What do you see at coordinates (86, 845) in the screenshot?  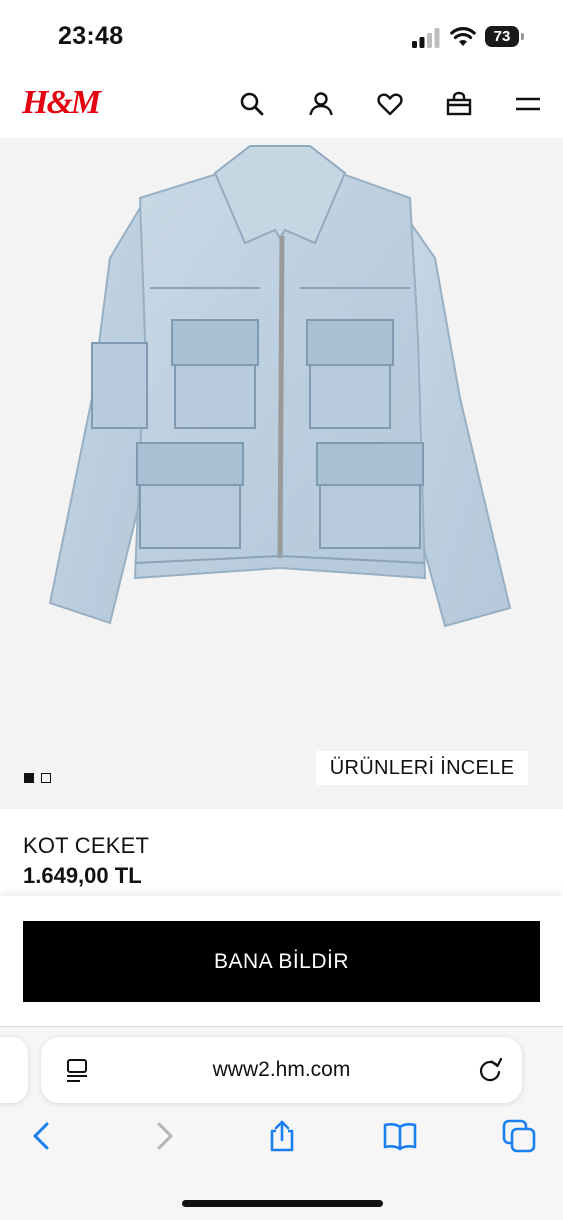 I see `product-name: KOT CEKET` at bounding box center [86, 845].